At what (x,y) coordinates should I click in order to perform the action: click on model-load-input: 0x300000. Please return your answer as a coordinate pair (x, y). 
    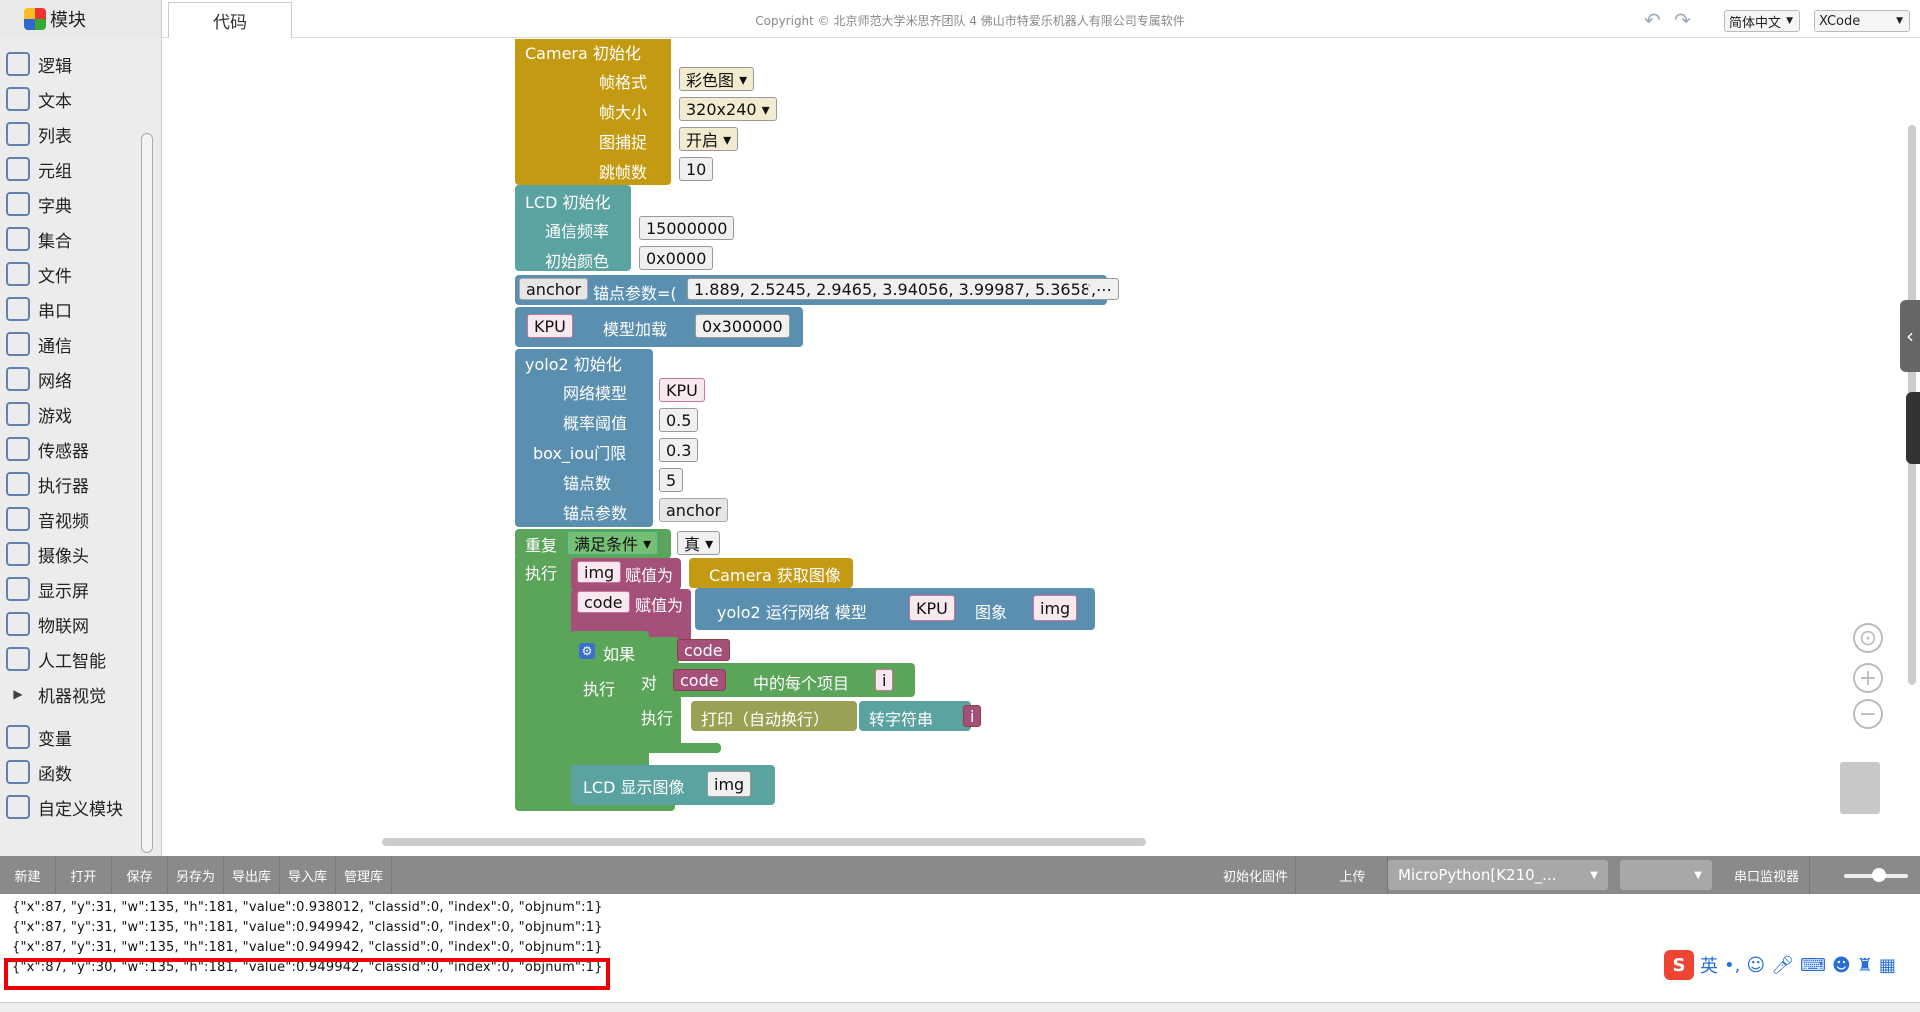
    Looking at the image, I should click on (742, 326).